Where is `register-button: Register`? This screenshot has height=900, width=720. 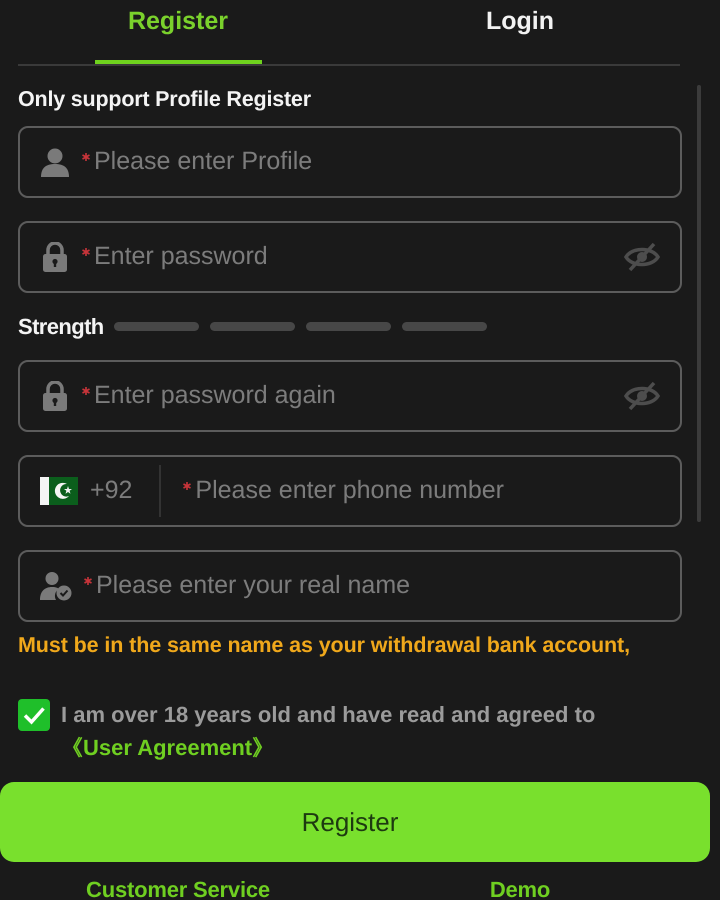
register-button: Register is located at coordinates (355, 822).